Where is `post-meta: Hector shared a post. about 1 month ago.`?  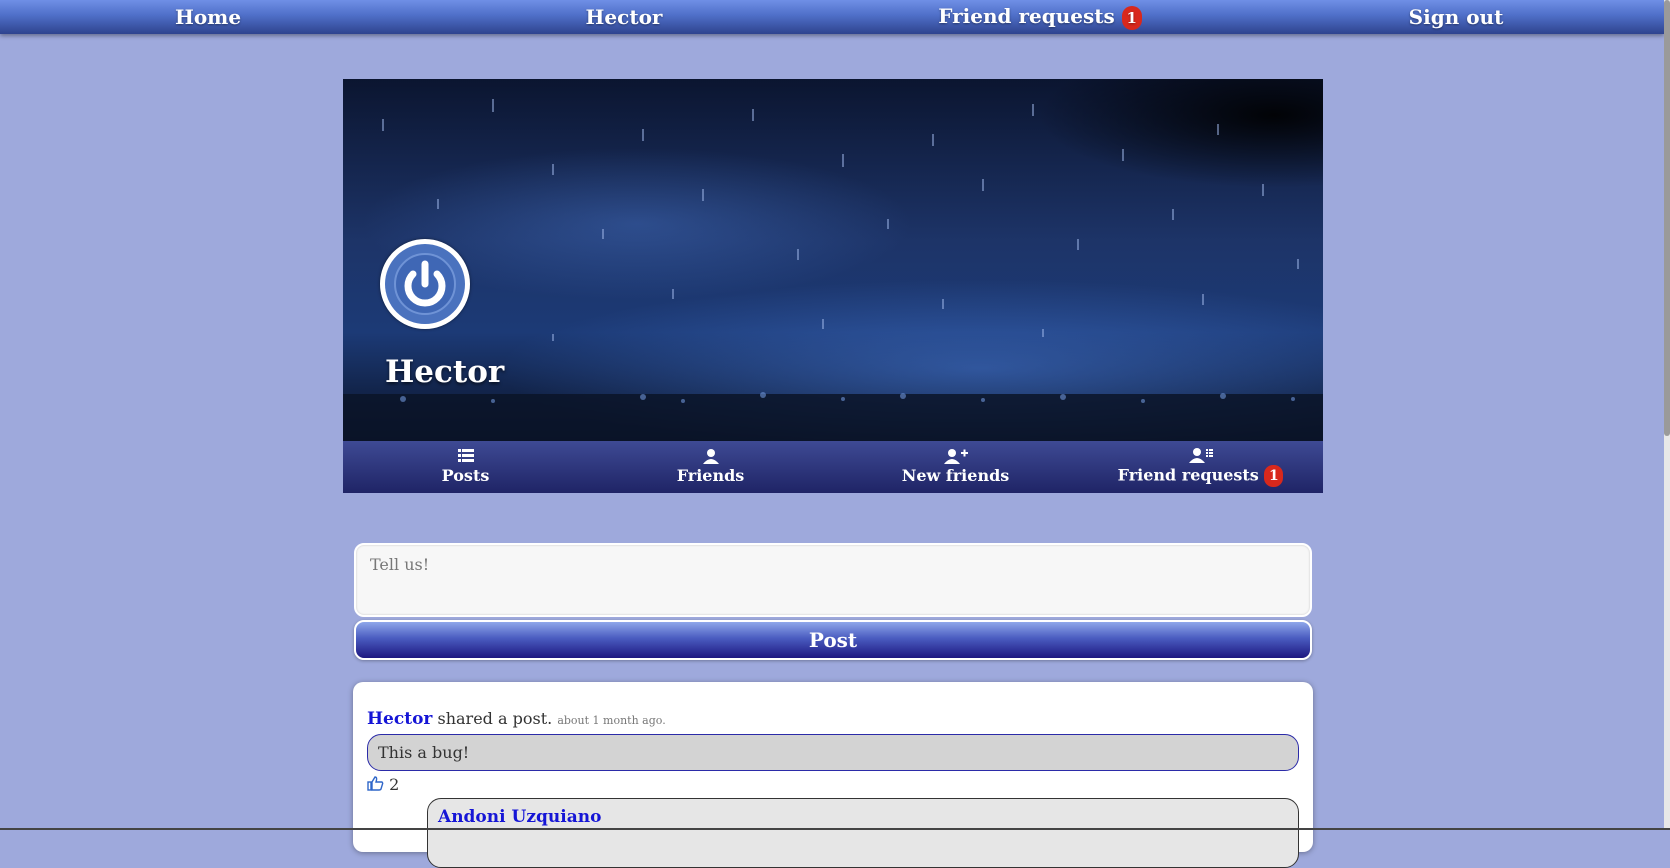 post-meta: Hector shared a post. about 1 month ago. is located at coordinates (516, 719).